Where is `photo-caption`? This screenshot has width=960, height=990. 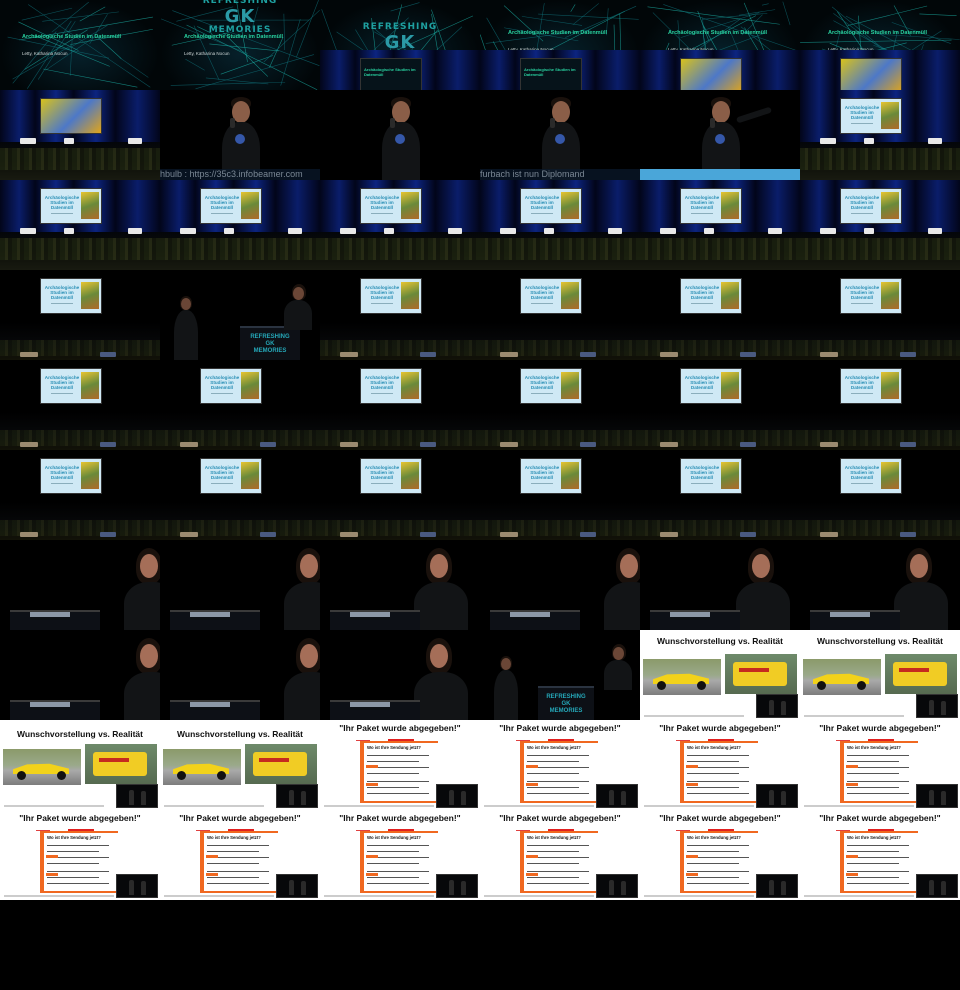
photo-caption is located at coordinates (54, 806).